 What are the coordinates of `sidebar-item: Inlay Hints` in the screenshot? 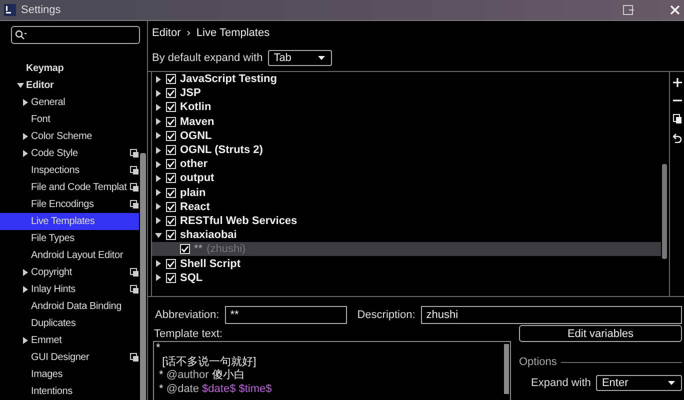 It's located at (69, 289).